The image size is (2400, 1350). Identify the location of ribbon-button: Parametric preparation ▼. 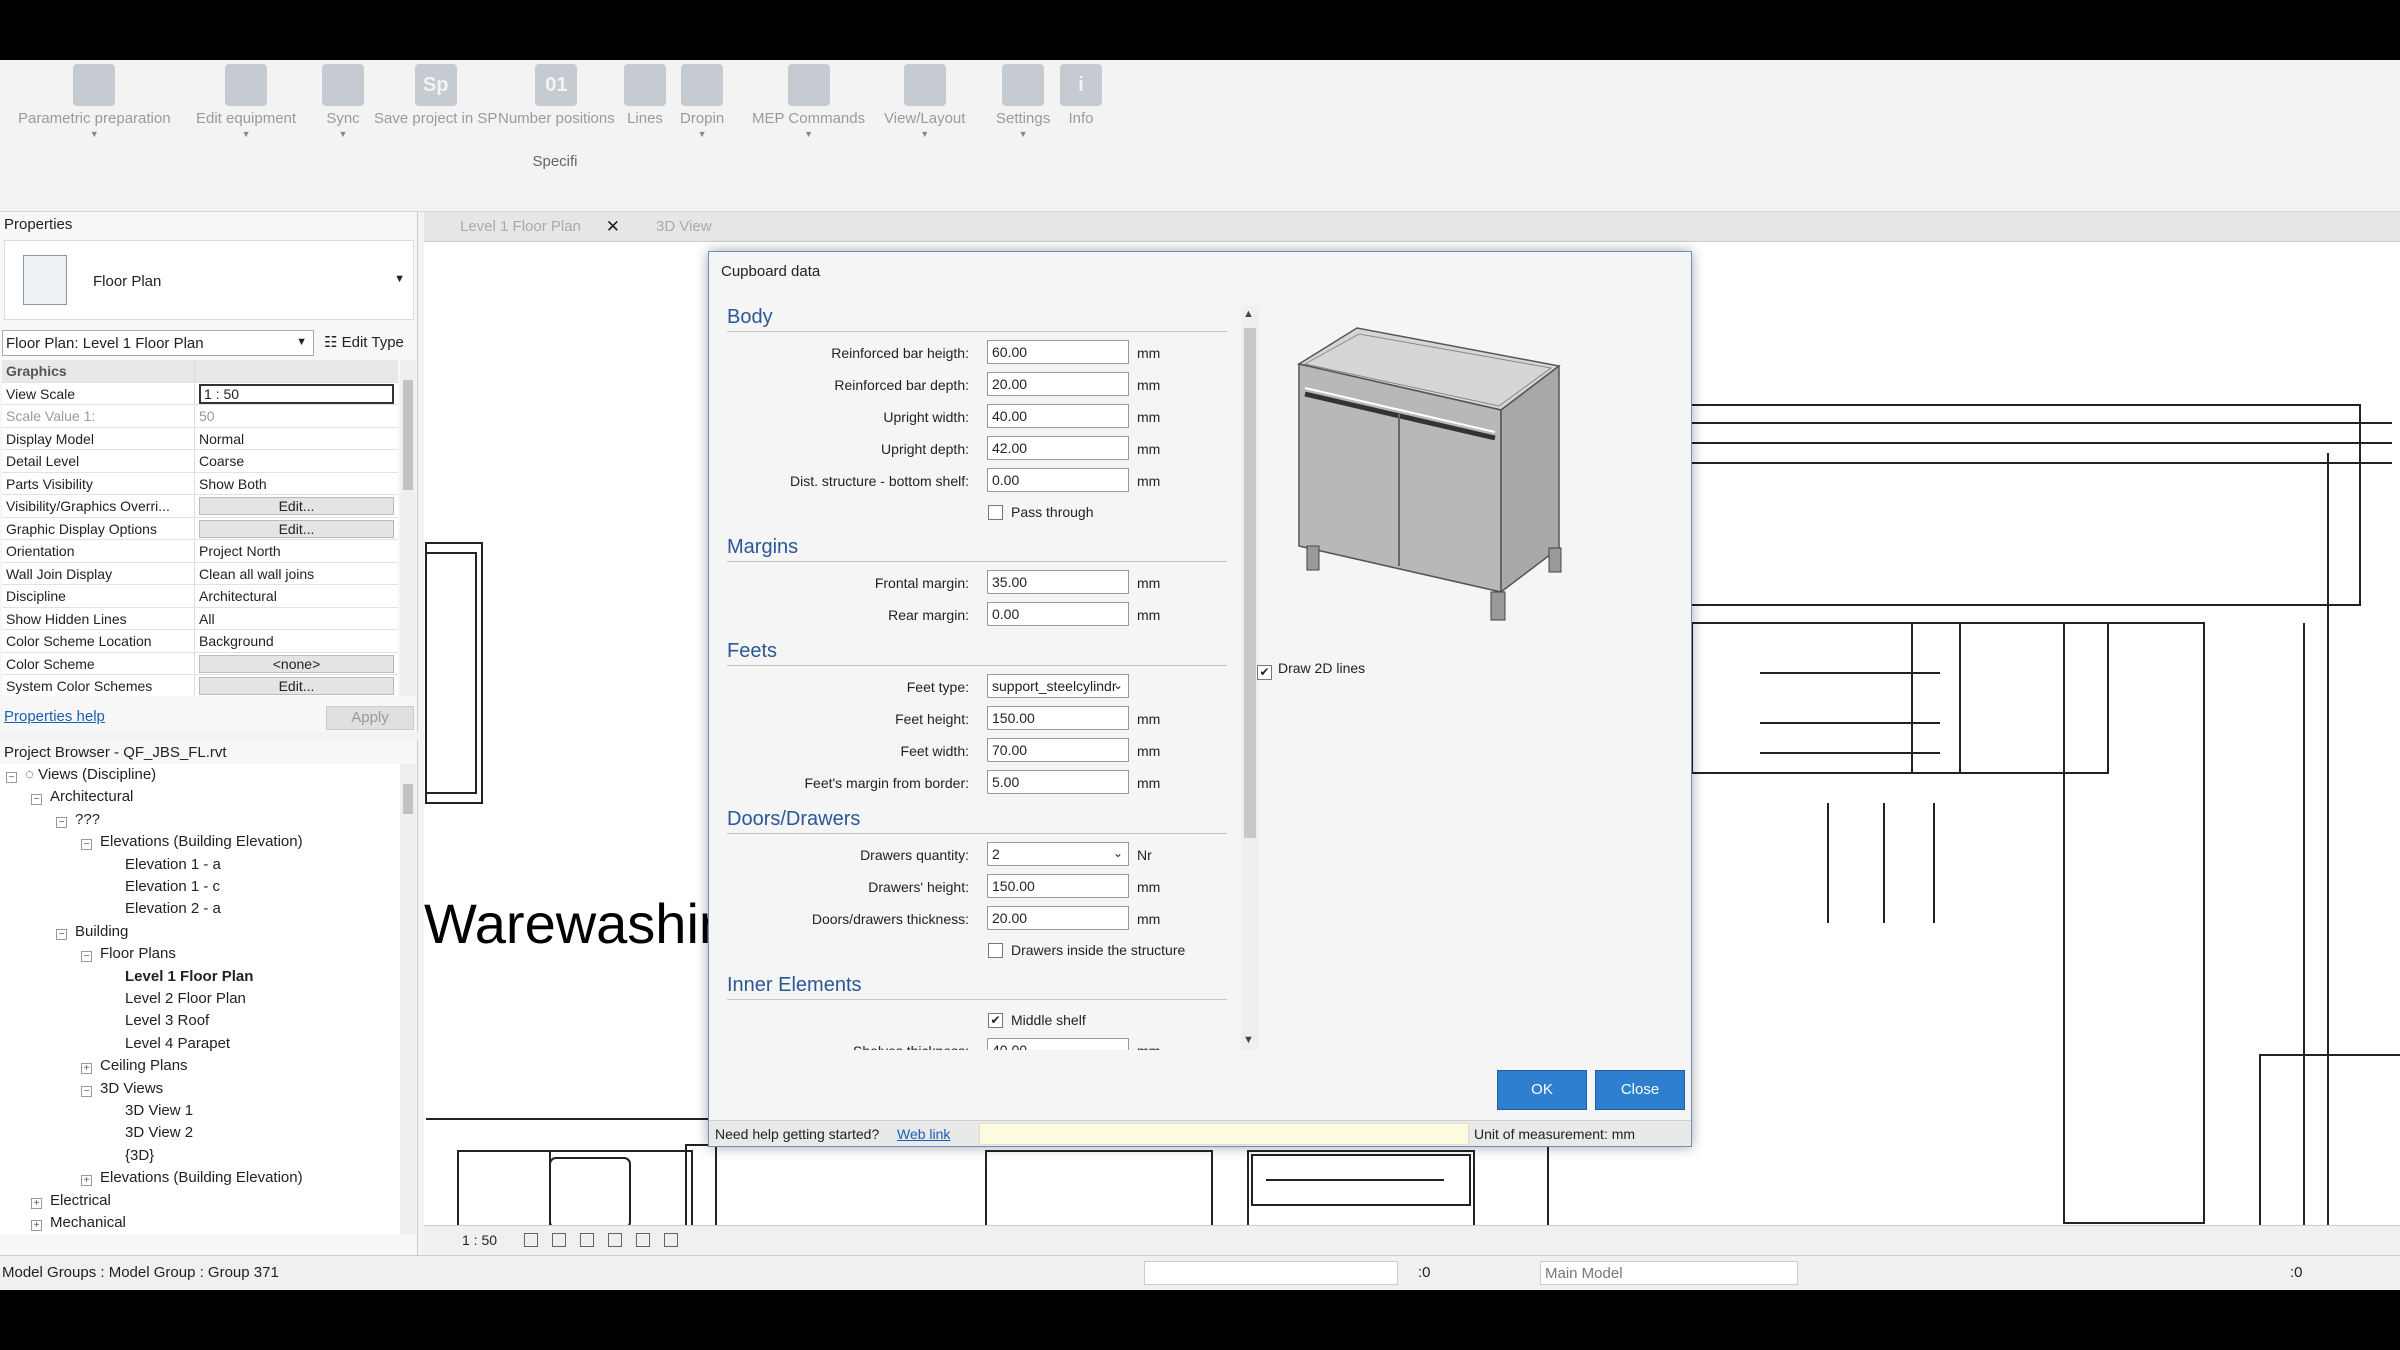
(94, 101).